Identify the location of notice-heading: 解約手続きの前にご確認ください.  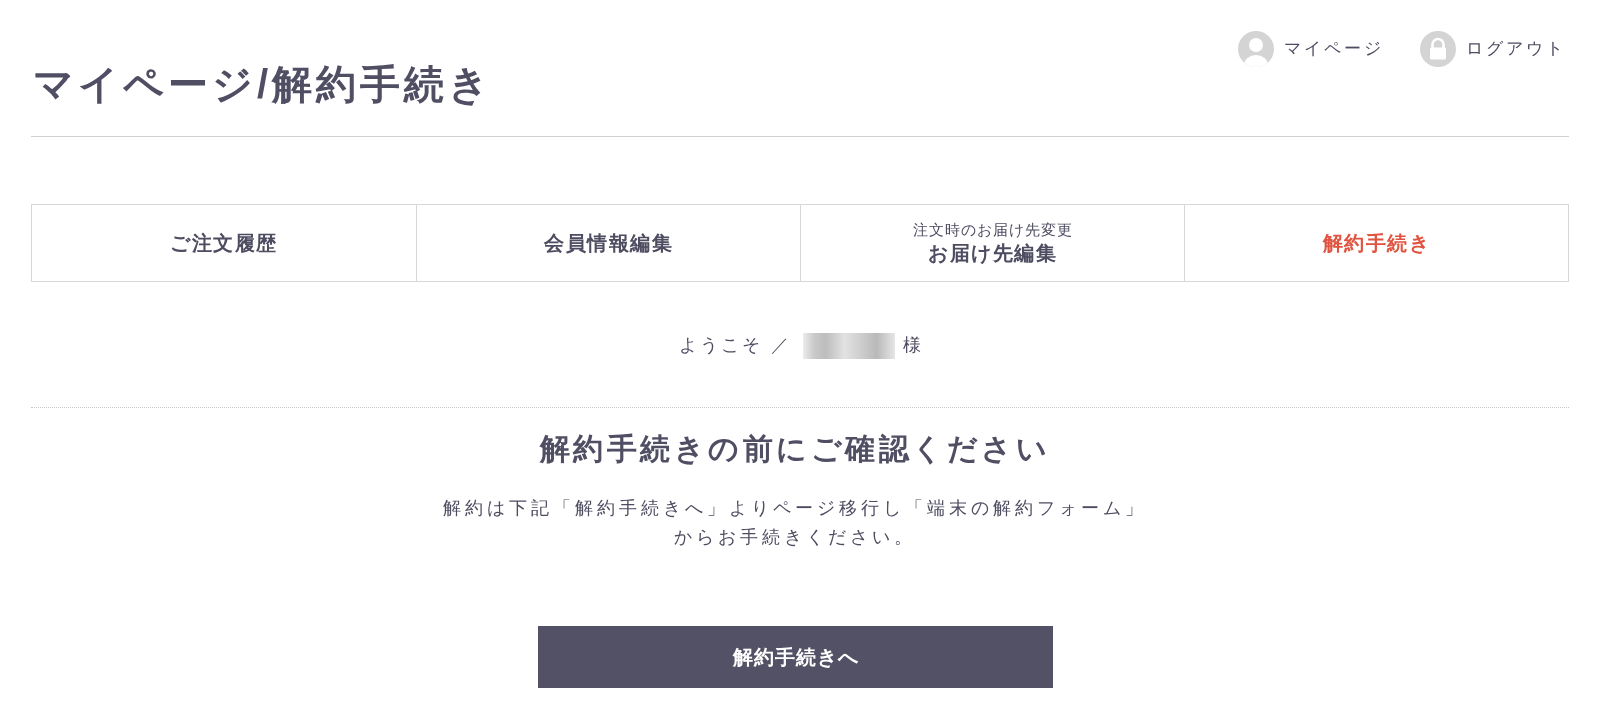
(795, 449).